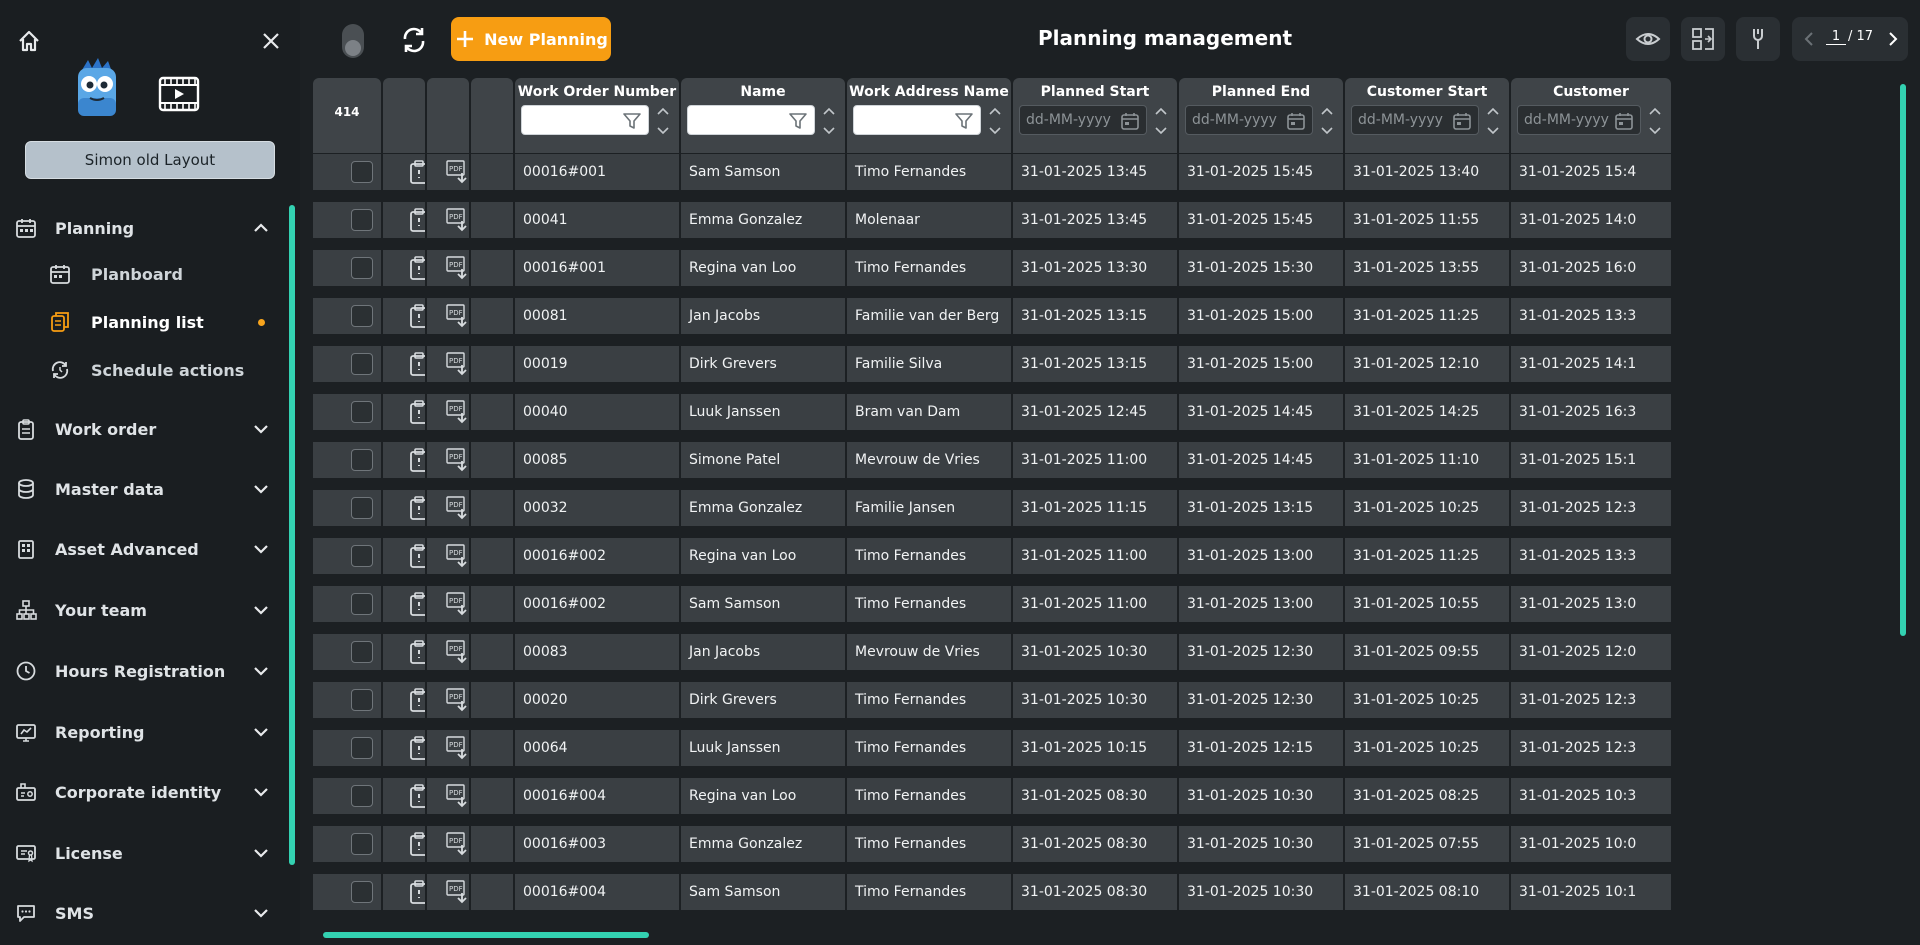 Image resolution: width=1920 pixels, height=945 pixels. Describe the element at coordinates (1648, 39) in the screenshot. I see `view-toggle-button` at that location.